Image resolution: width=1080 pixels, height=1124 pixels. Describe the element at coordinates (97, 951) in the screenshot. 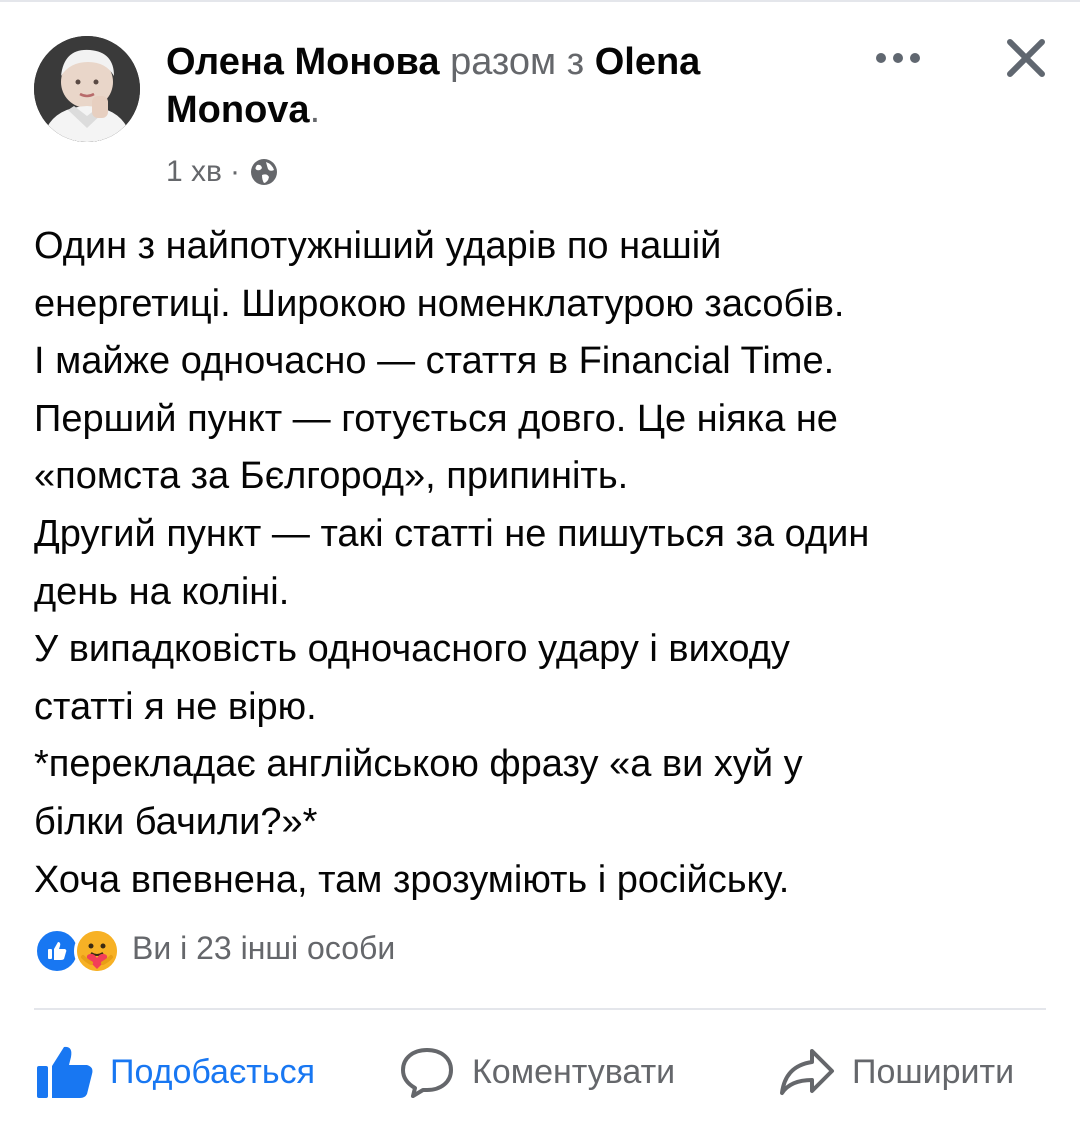

I see `care-icon` at that location.